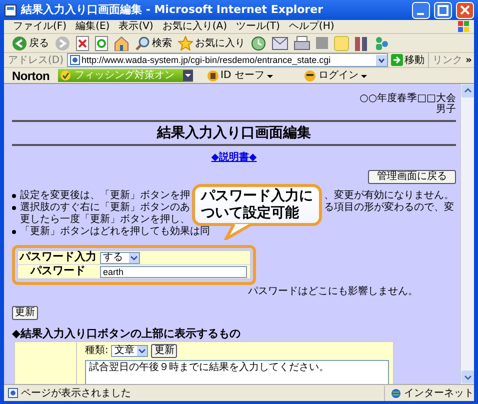  Describe the element at coordinates (234, 158) in the screenshot. I see `manual-link: ◆説明書◆` at that location.